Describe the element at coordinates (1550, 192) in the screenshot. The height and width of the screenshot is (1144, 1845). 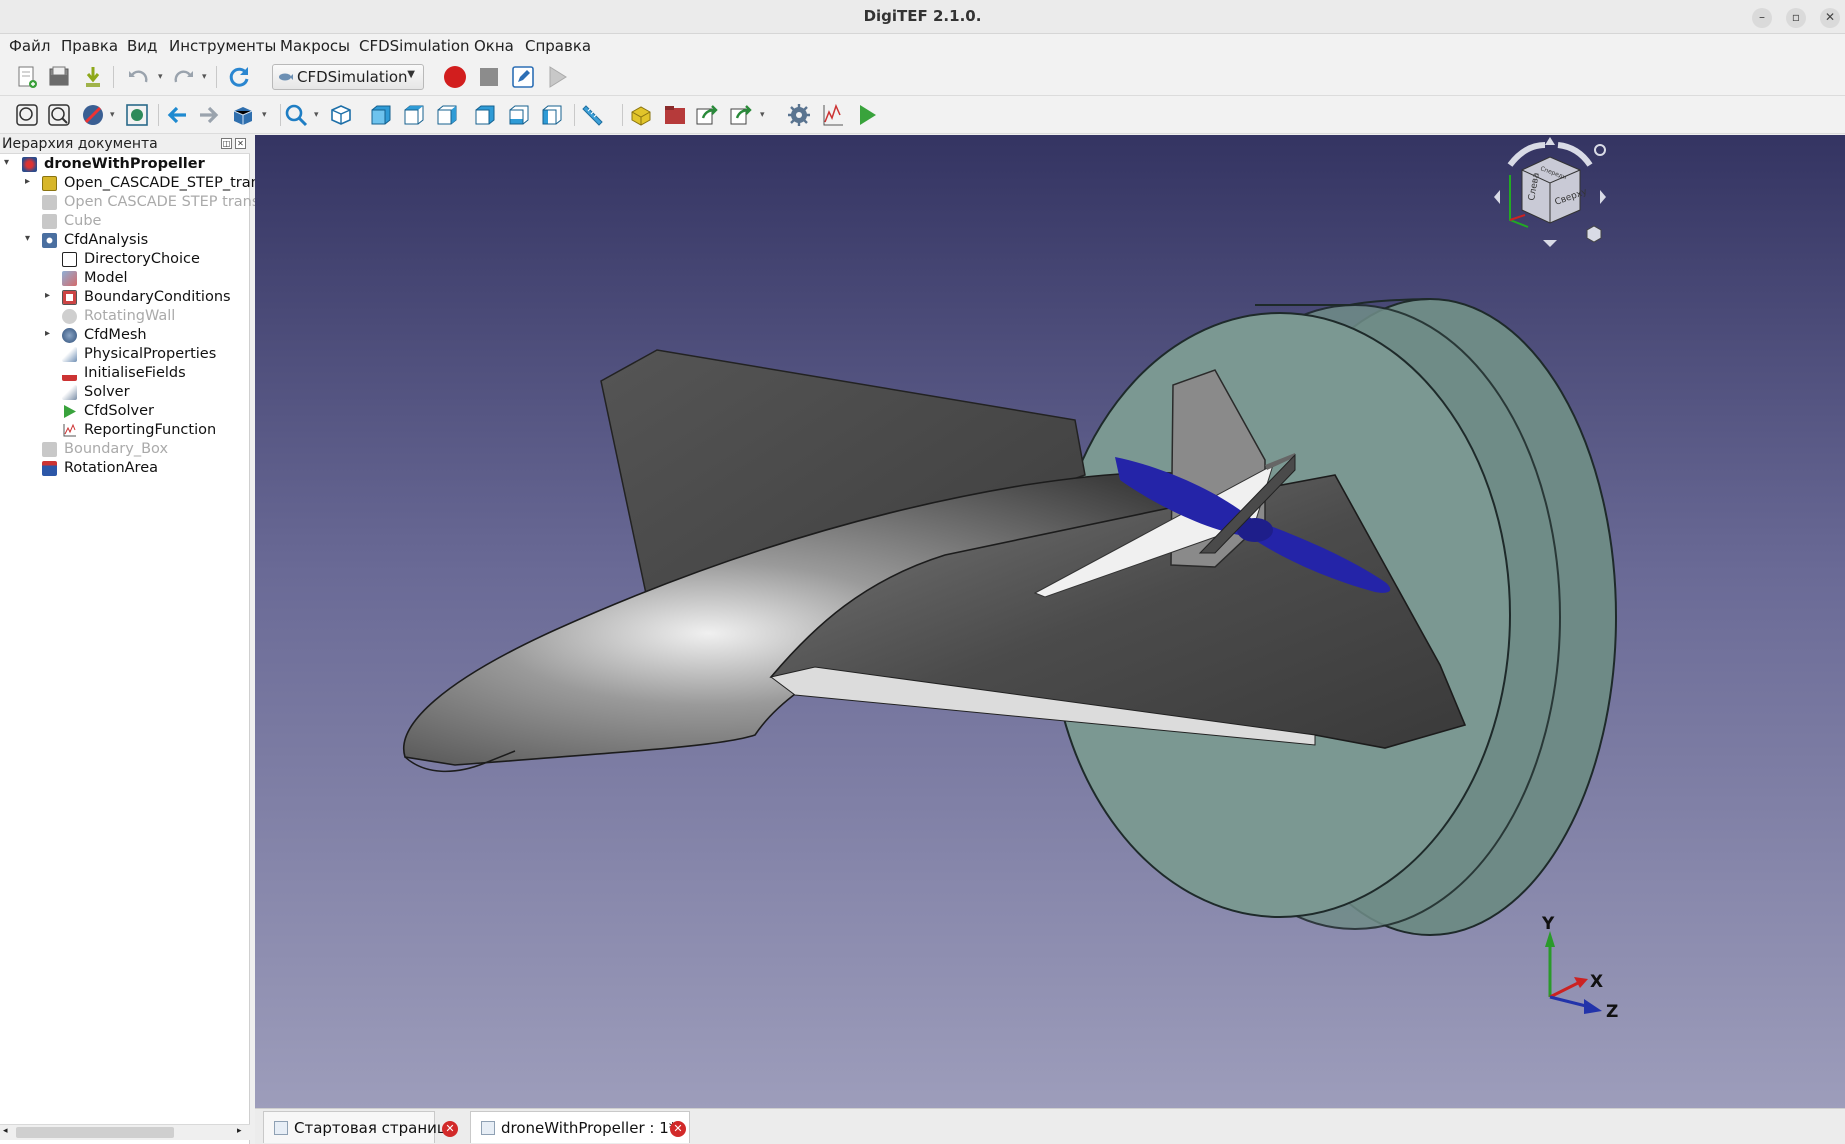
I see `navigation-cube: Слева Сверху Спереди` at that location.